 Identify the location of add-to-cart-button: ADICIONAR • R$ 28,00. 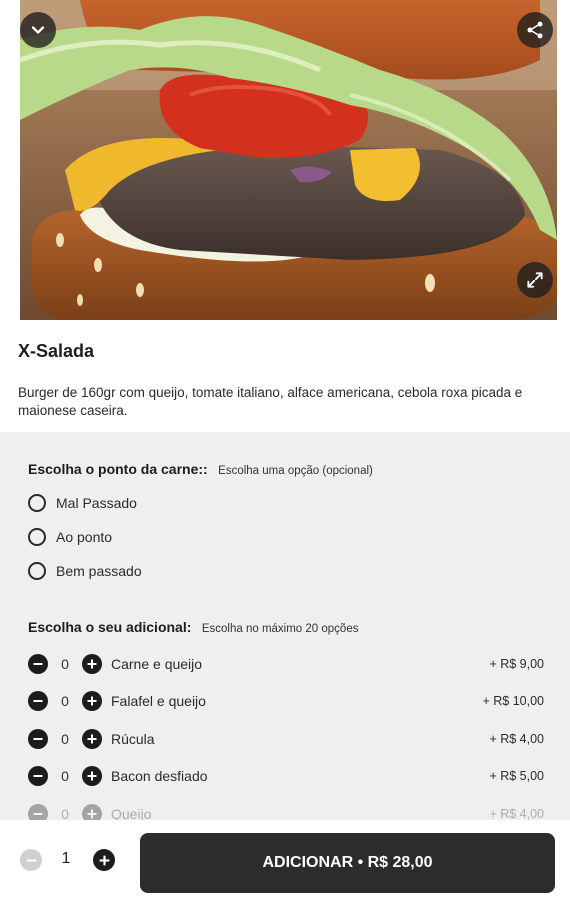
(347, 863).